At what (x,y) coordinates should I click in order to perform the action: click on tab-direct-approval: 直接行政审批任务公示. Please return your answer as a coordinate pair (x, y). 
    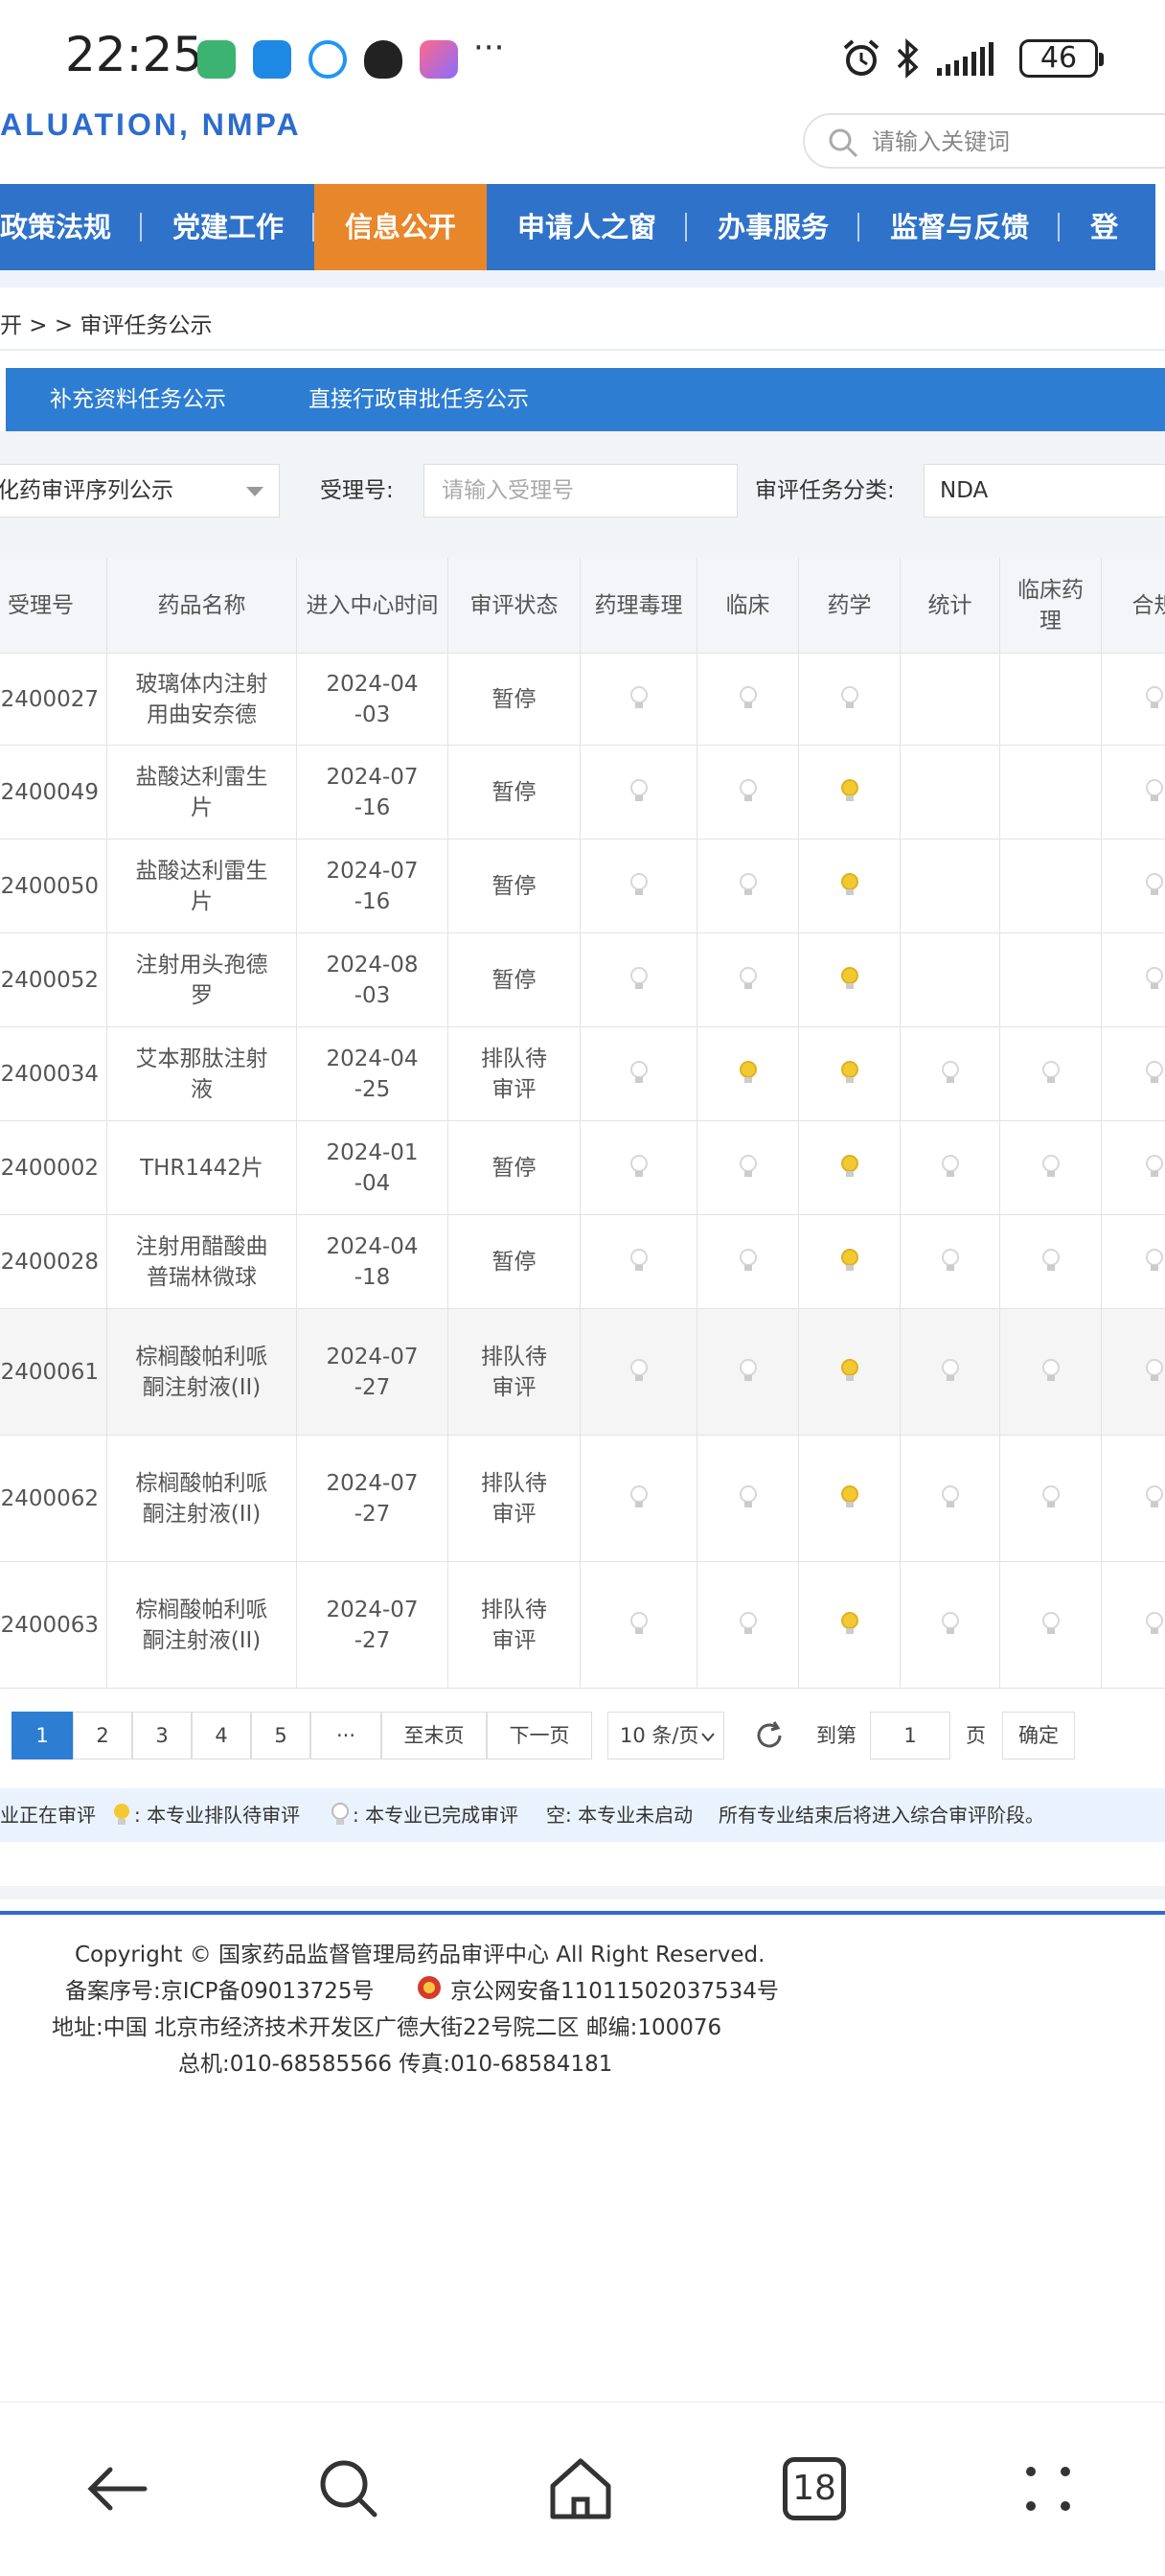
    Looking at the image, I should click on (419, 399).